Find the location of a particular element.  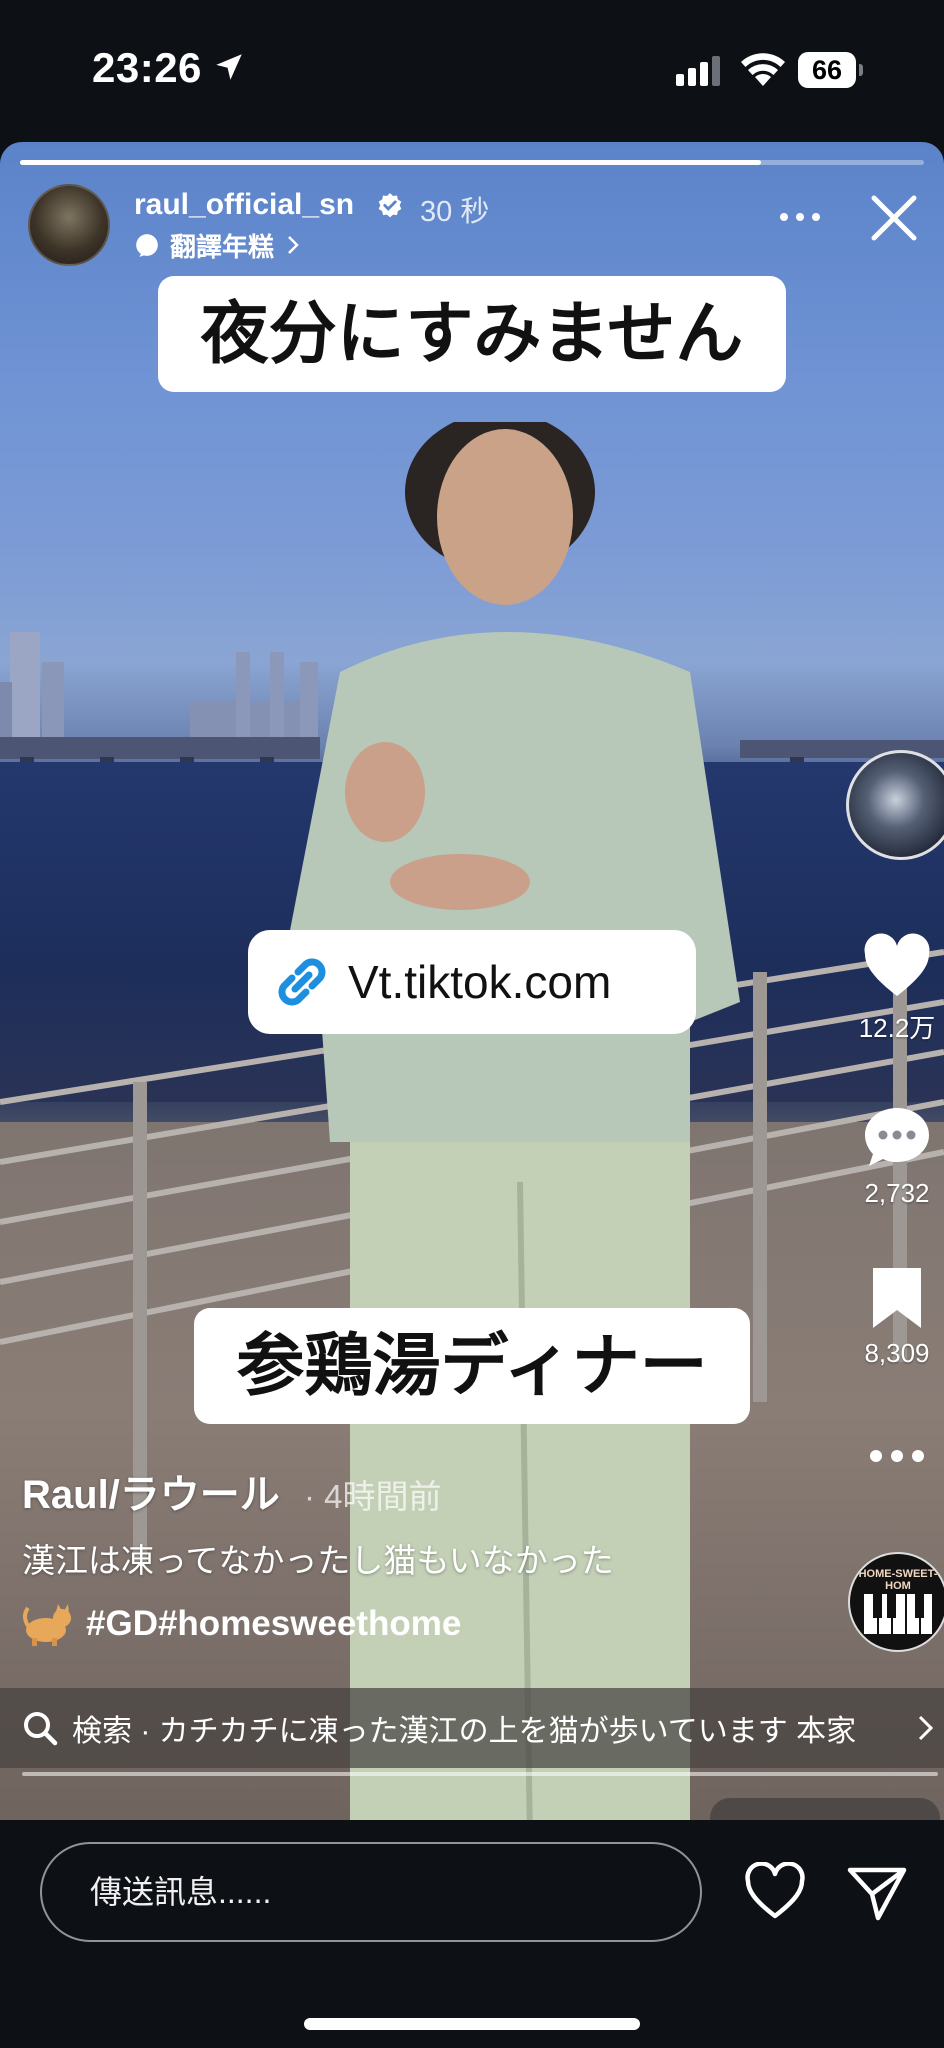

cat-emoji-icon is located at coordinates (47, 1625).